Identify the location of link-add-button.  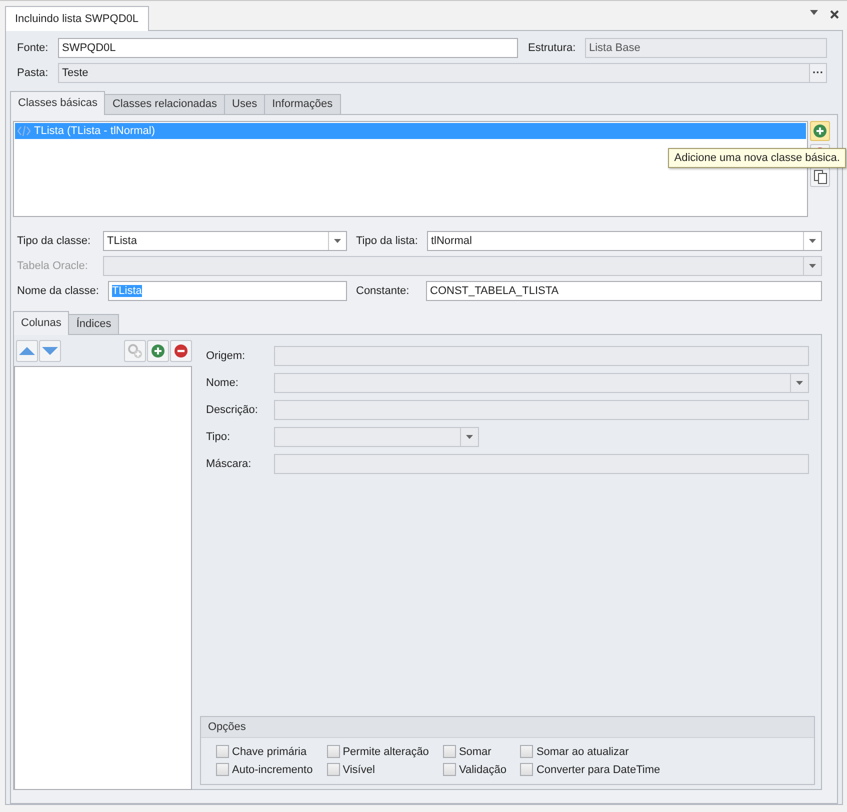
(135, 351).